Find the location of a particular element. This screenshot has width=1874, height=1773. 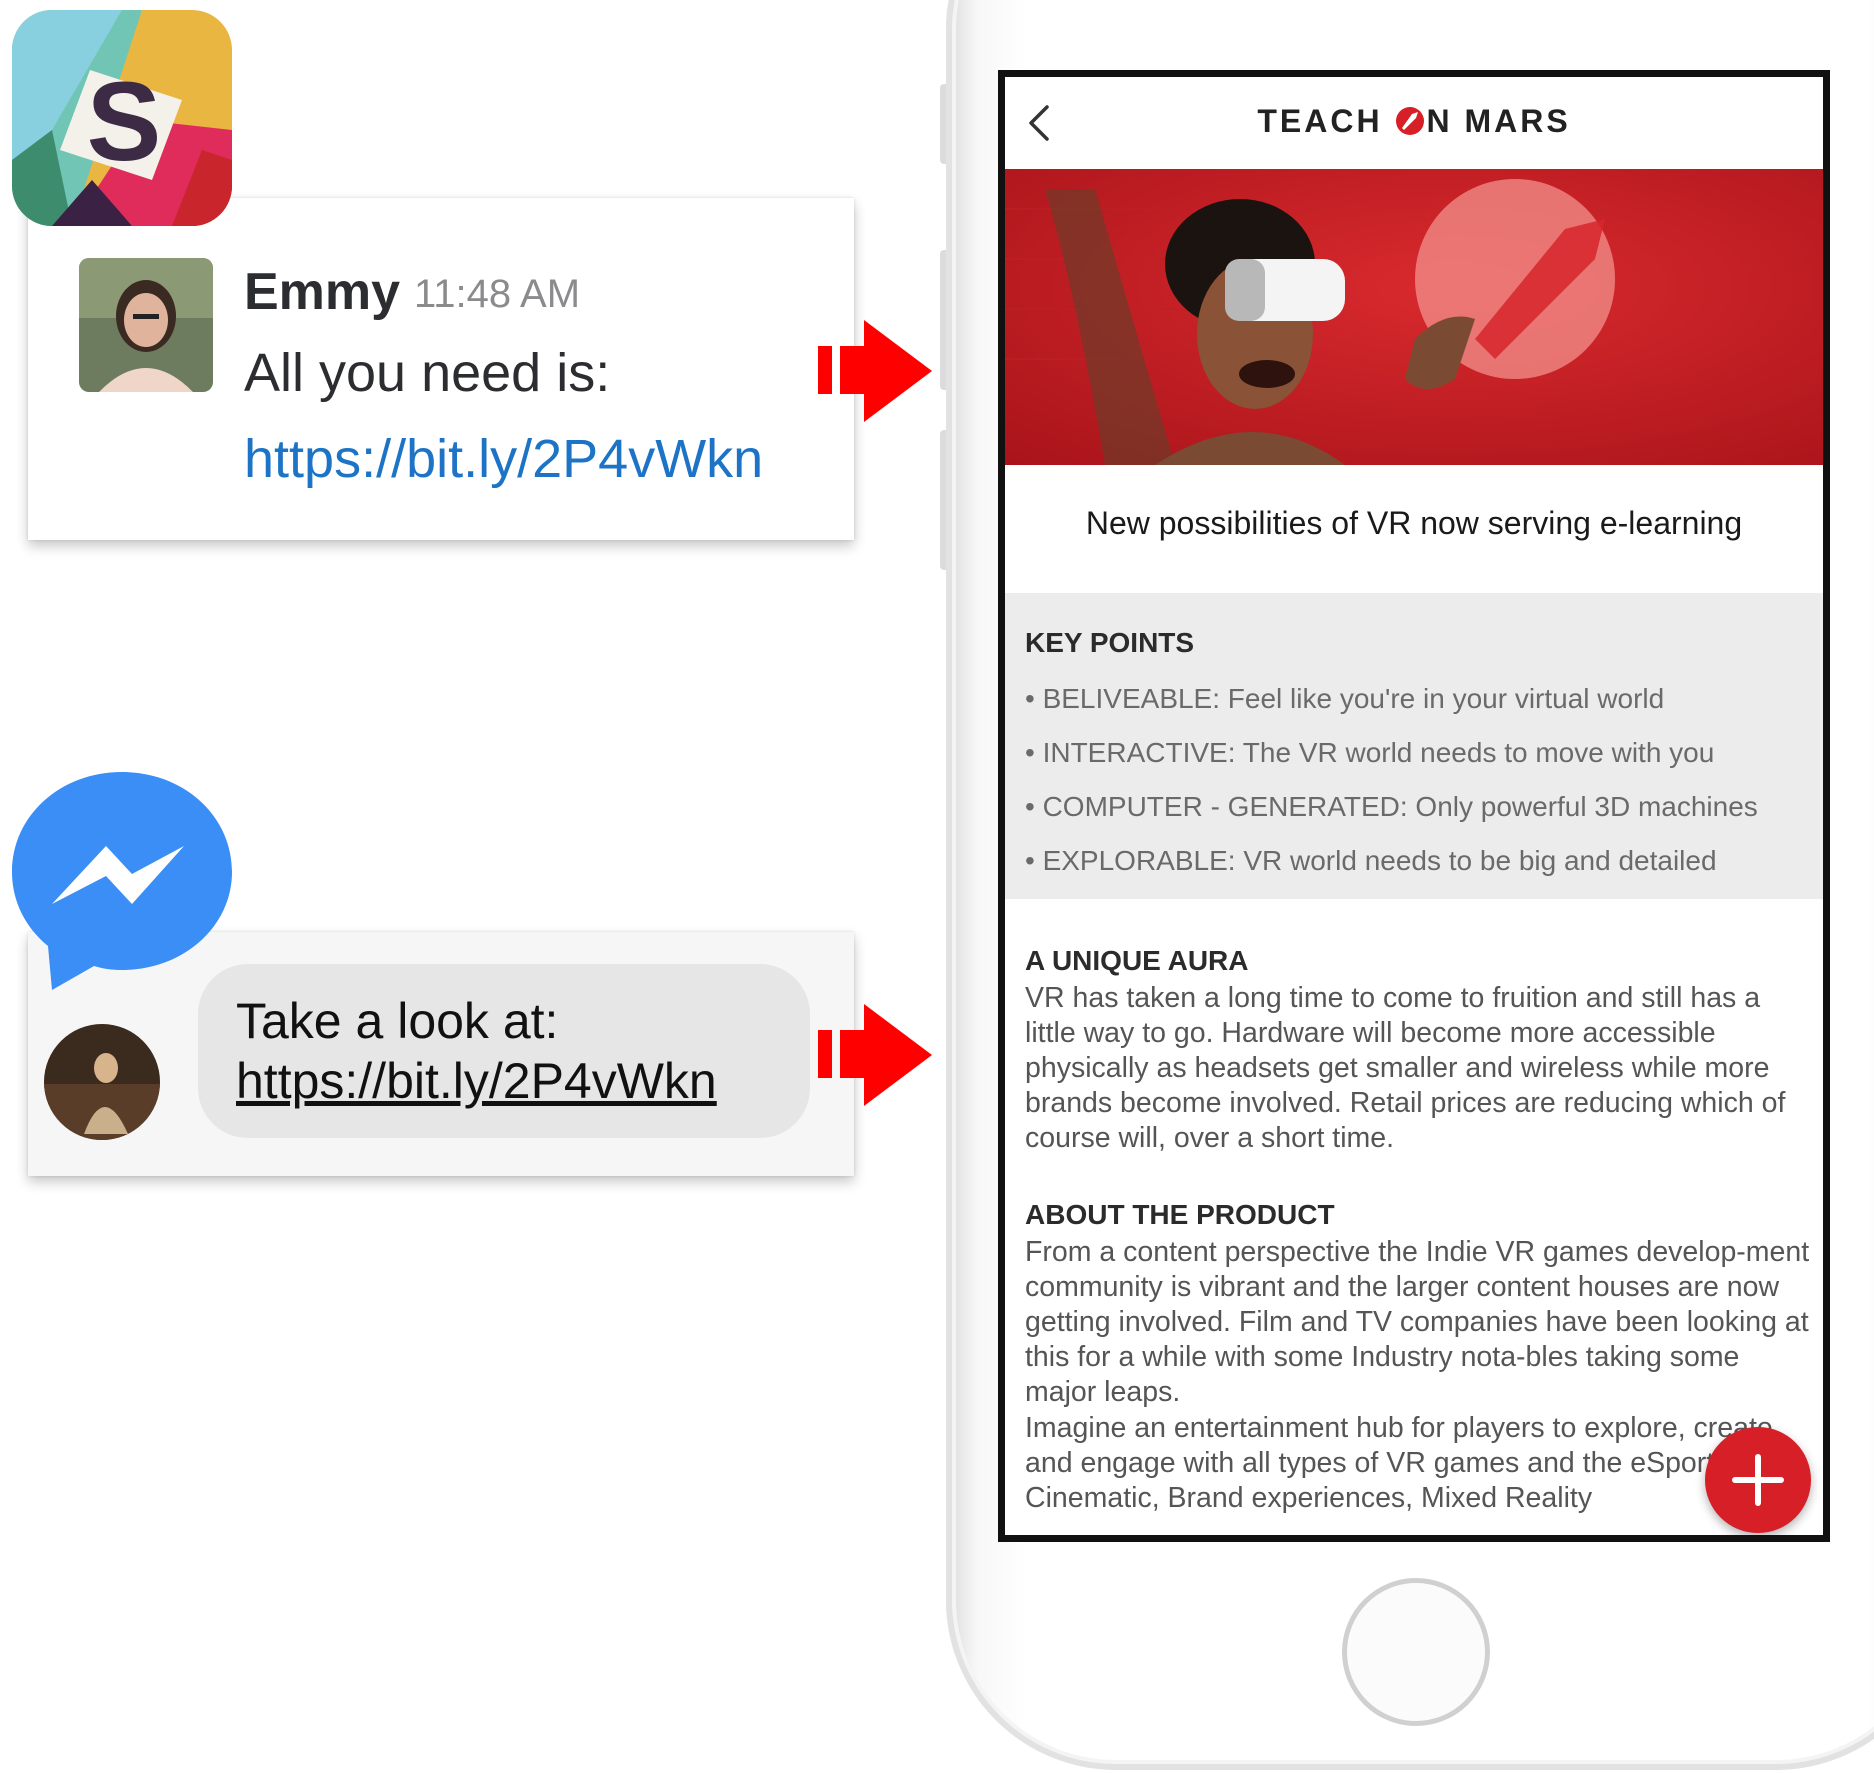

message-text: Take a look at: is located at coordinates (397, 1021).